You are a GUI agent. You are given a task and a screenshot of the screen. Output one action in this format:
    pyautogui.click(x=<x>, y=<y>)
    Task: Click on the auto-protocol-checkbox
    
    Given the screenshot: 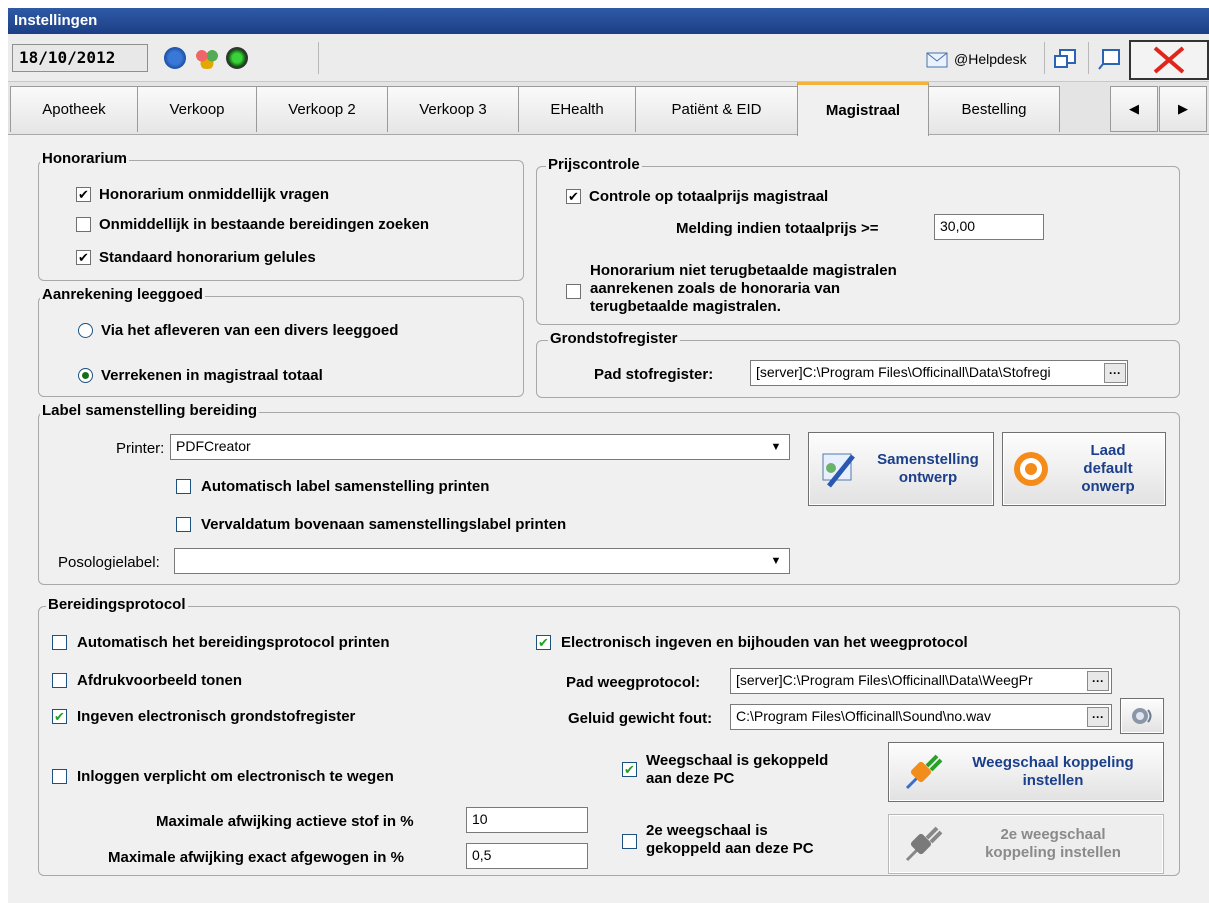 What is the action you would take?
    pyautogui.click(x=59, y=642)
    